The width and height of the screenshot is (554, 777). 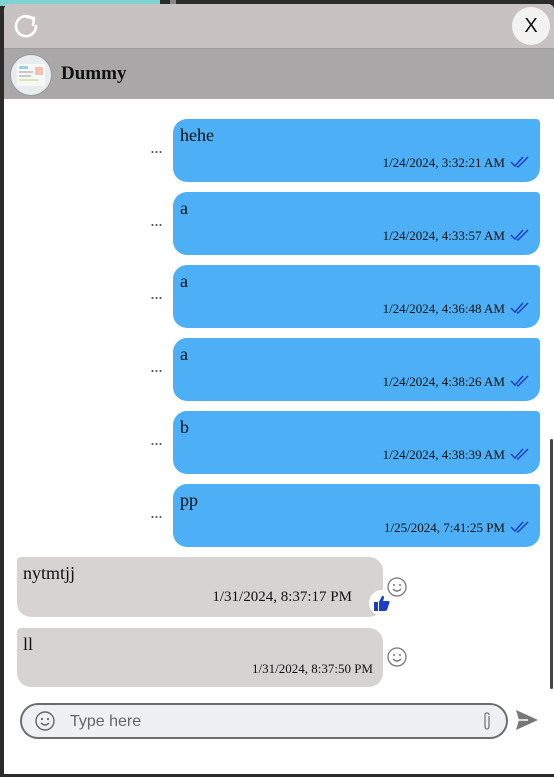 What do you see at coordinates (26, 26) in the screenshot?
I see `refresh-icon` at bounding box center [26, 26].